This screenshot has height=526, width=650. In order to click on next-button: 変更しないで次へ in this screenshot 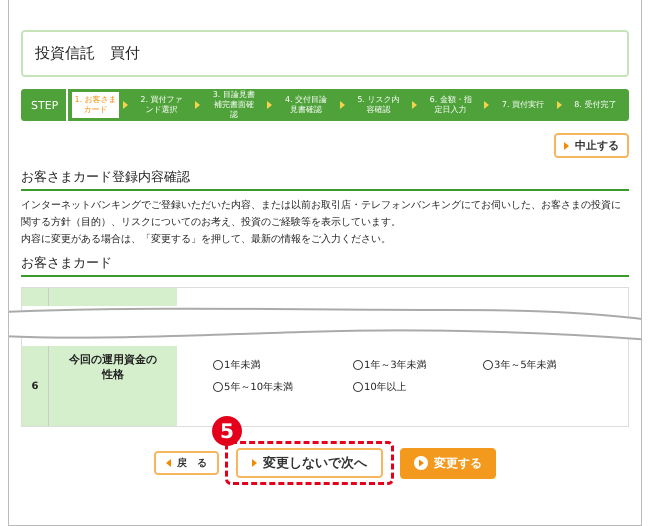, I will do `click(309, 463)`.